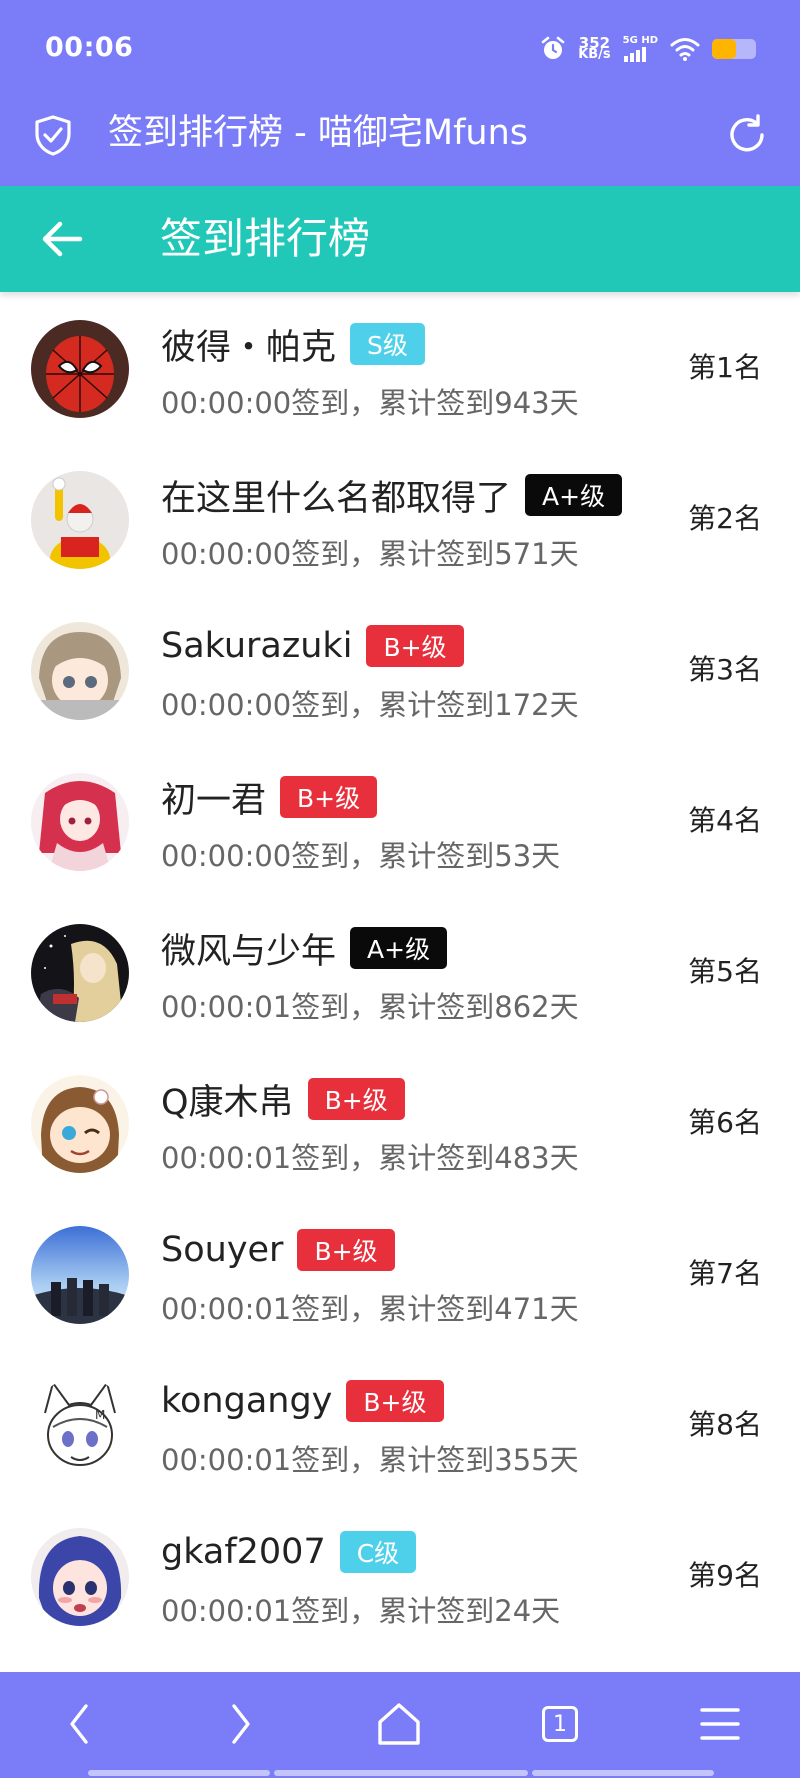  Describe the element at coordinates (378, 1552) in the screenshot. I see `level-badge: C级` at that location.